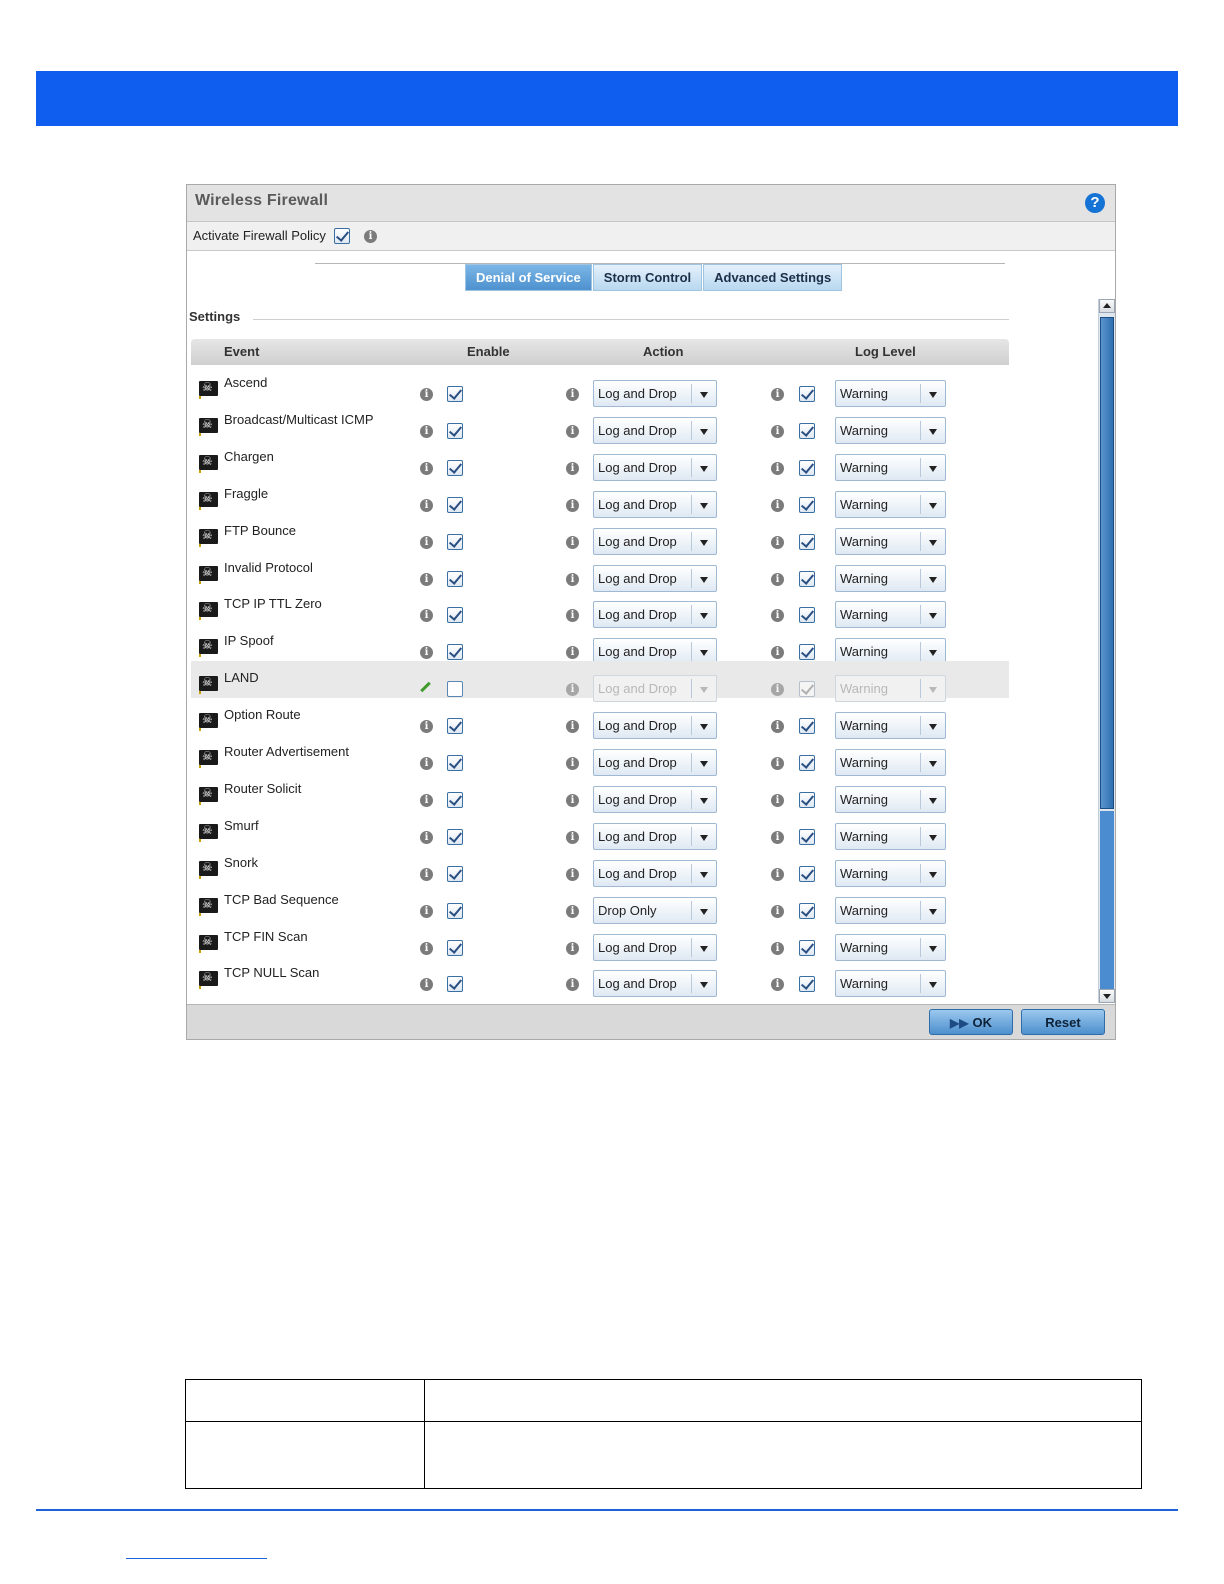 This screenshot has height=1584, width=1224. What do you see at coordinates (196, 1558) in the screenshot?
I see `footer-link-underline` at bounding box center [196, 1558].